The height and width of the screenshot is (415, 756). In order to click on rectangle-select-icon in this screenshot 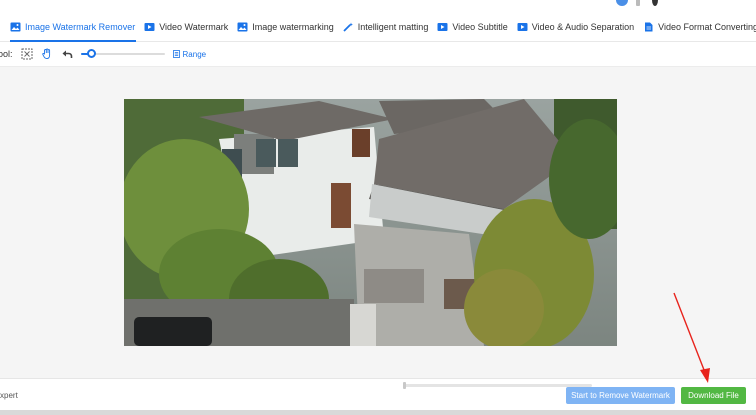, I will do `click(27, 54)`.